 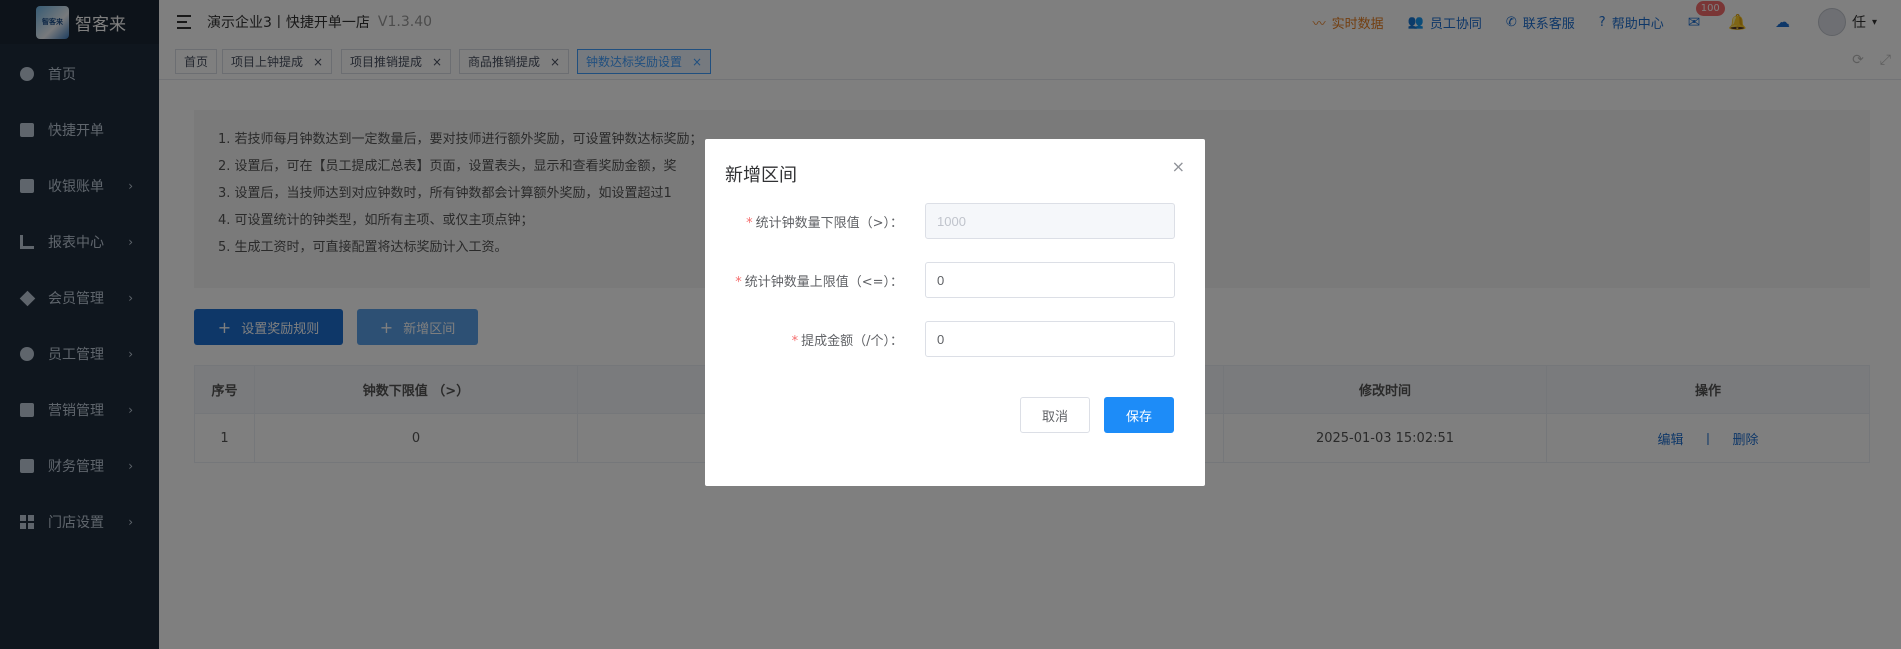 I want to click on field-label: 统计钟数量下限值（>）：, so click(x=829, y=223).